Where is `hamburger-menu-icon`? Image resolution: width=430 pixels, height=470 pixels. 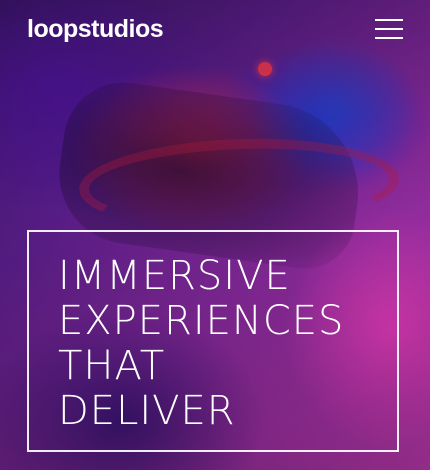
hamburger-menu-icon is located at coordinates (389, 29).